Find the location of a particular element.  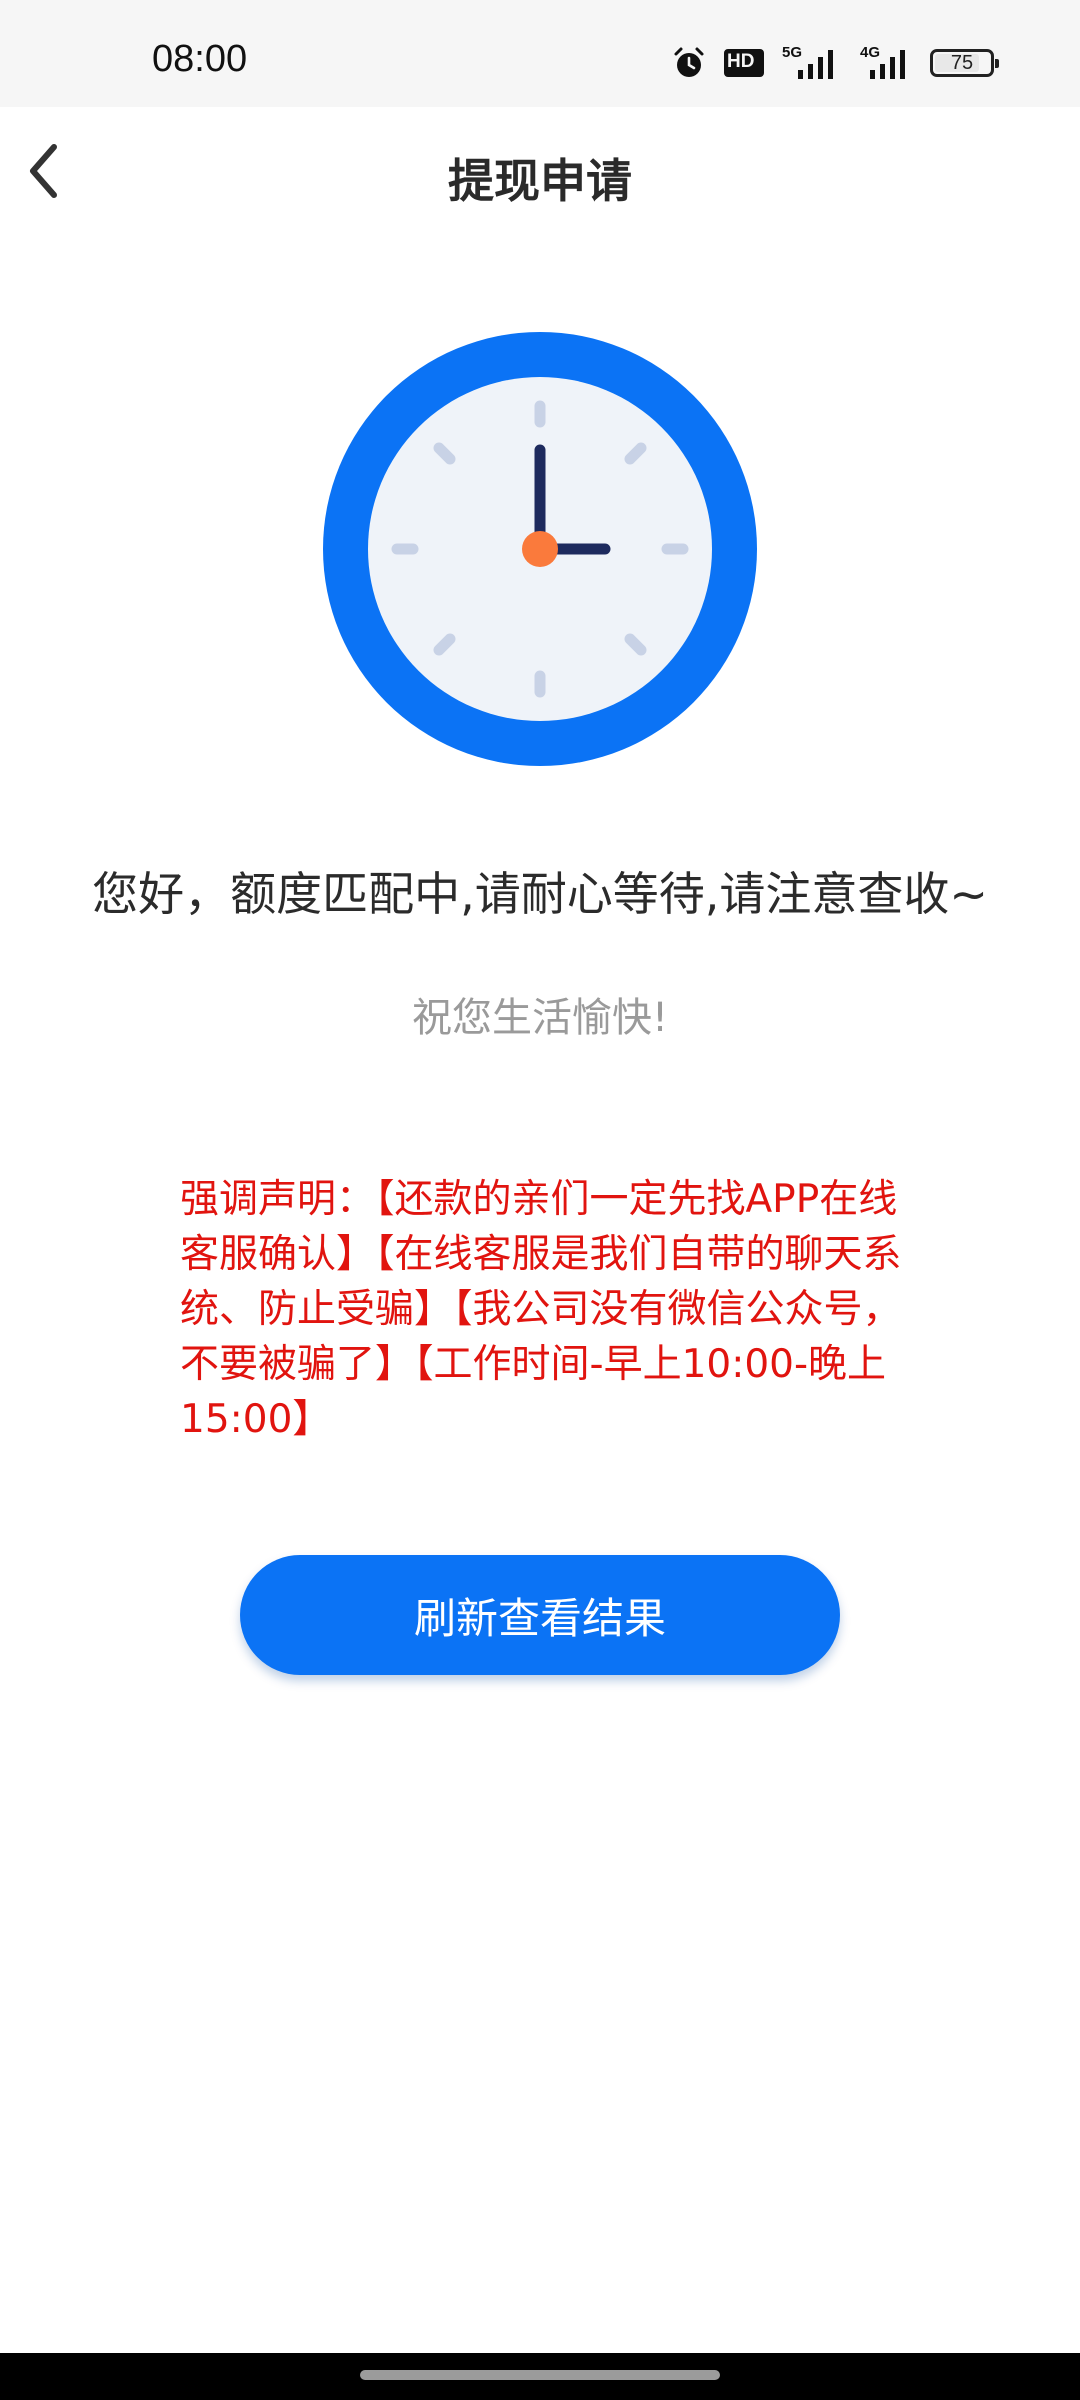

gesture-bar is located at coordinates (540, 2376).